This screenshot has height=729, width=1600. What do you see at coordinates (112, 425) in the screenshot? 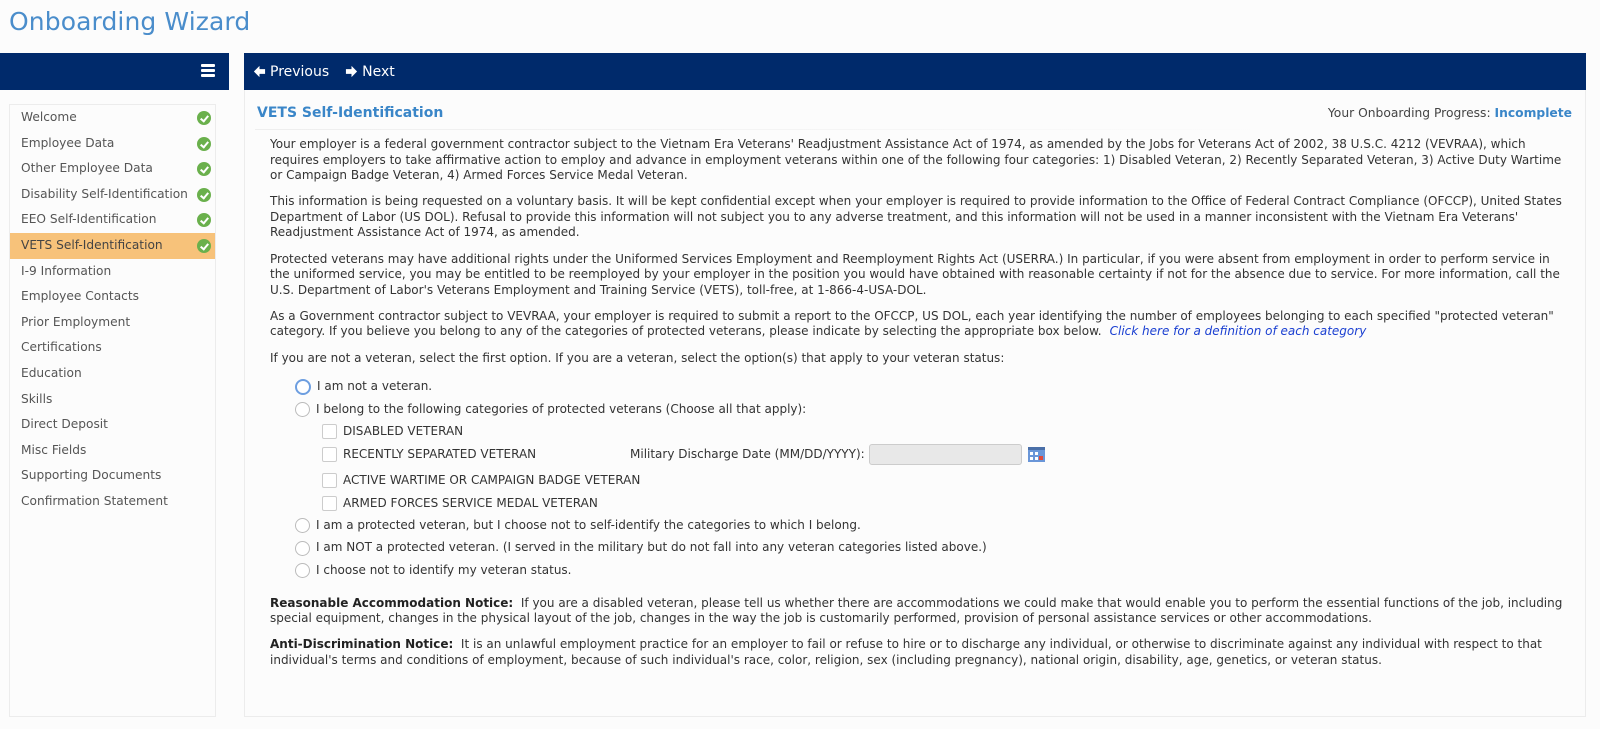
I see `sidebar-item: Direct Deposit` at bounding box center [112, 425].